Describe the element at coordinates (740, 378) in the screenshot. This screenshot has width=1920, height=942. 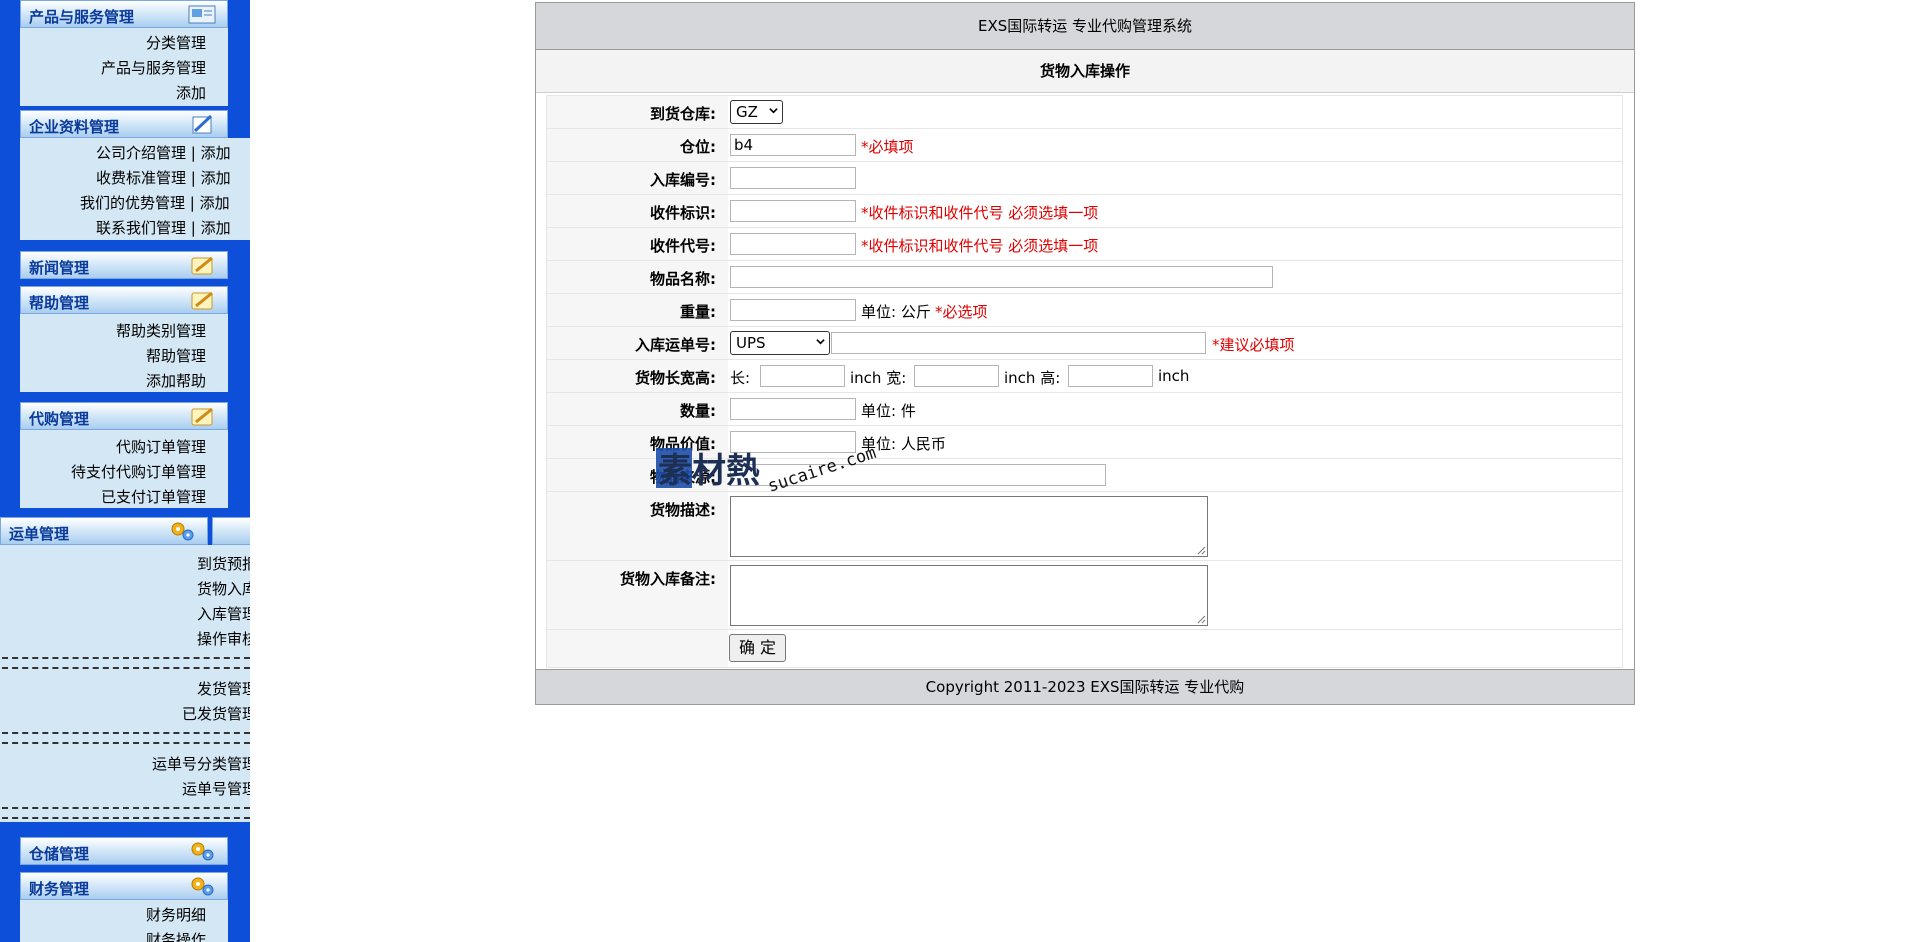
I see `length-label: 长:` at that location.